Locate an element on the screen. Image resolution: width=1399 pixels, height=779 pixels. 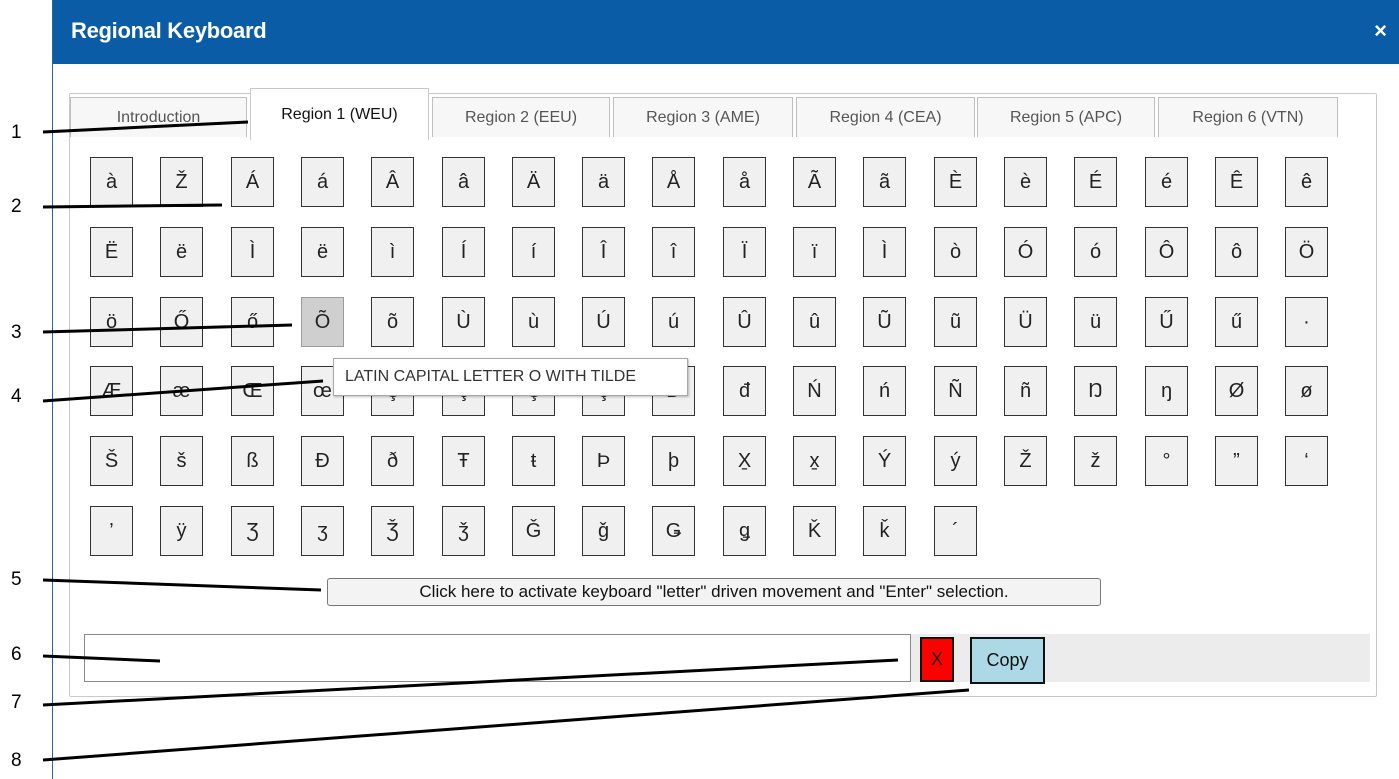
character-key: ï is located at coordinates (814, 252).